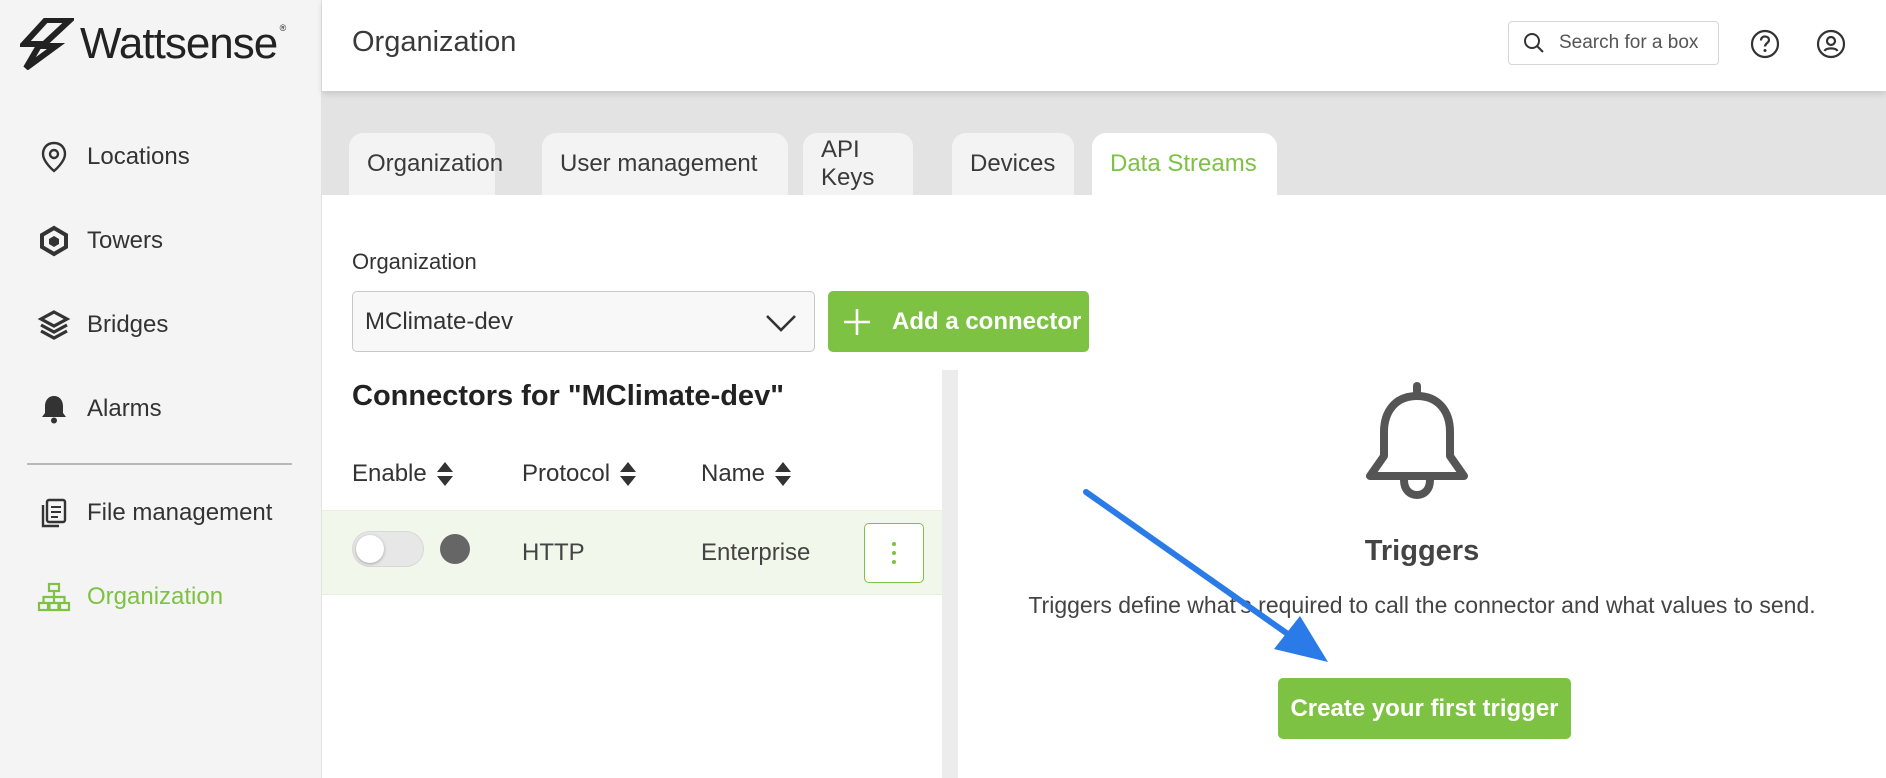 The image size is (1886, 778). What do you see at coordinates (858, 164) in the screenshot?
I see `tab-api-keys: API Keys` at bounding box center [858, 164].